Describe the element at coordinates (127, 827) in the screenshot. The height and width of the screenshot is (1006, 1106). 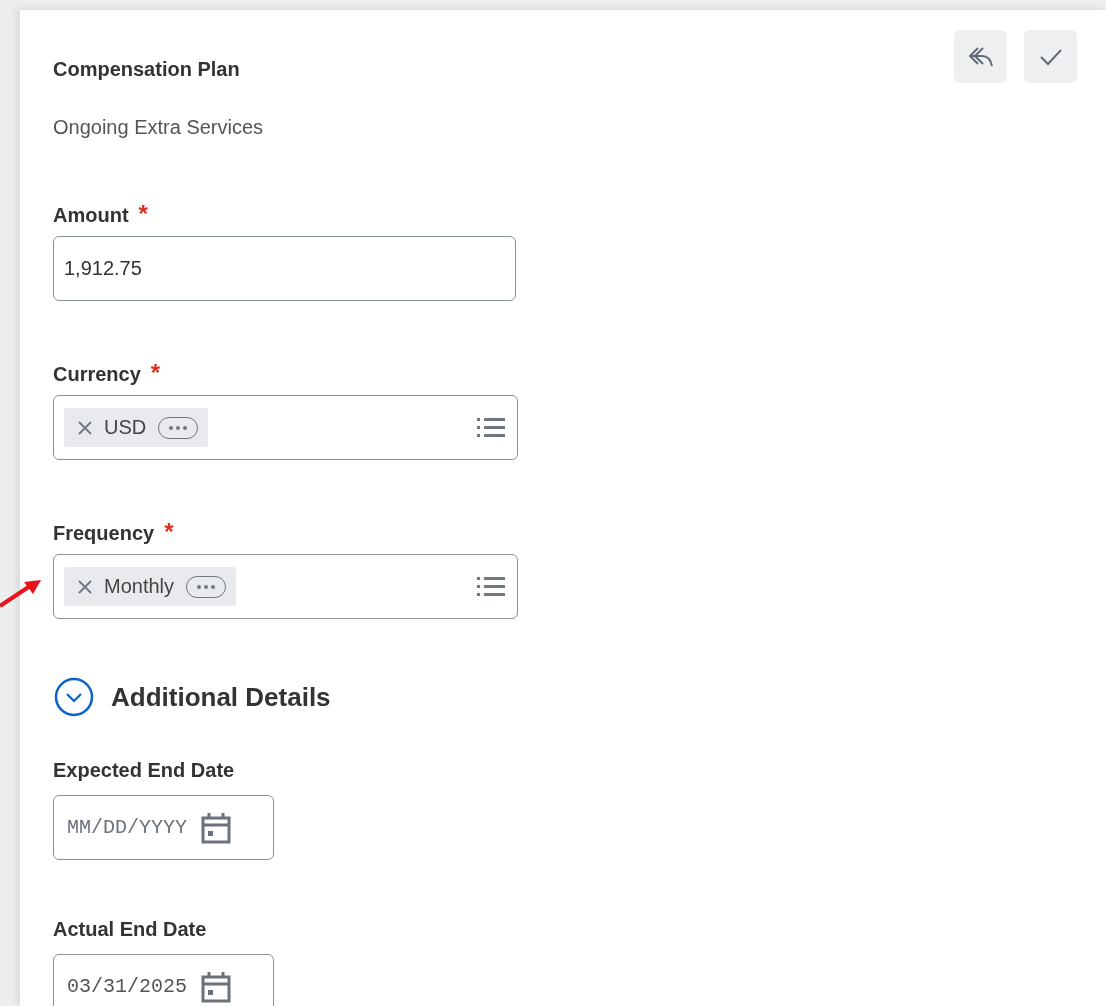
I see `date-placeholder: MM/DD/YYYY` at that location.